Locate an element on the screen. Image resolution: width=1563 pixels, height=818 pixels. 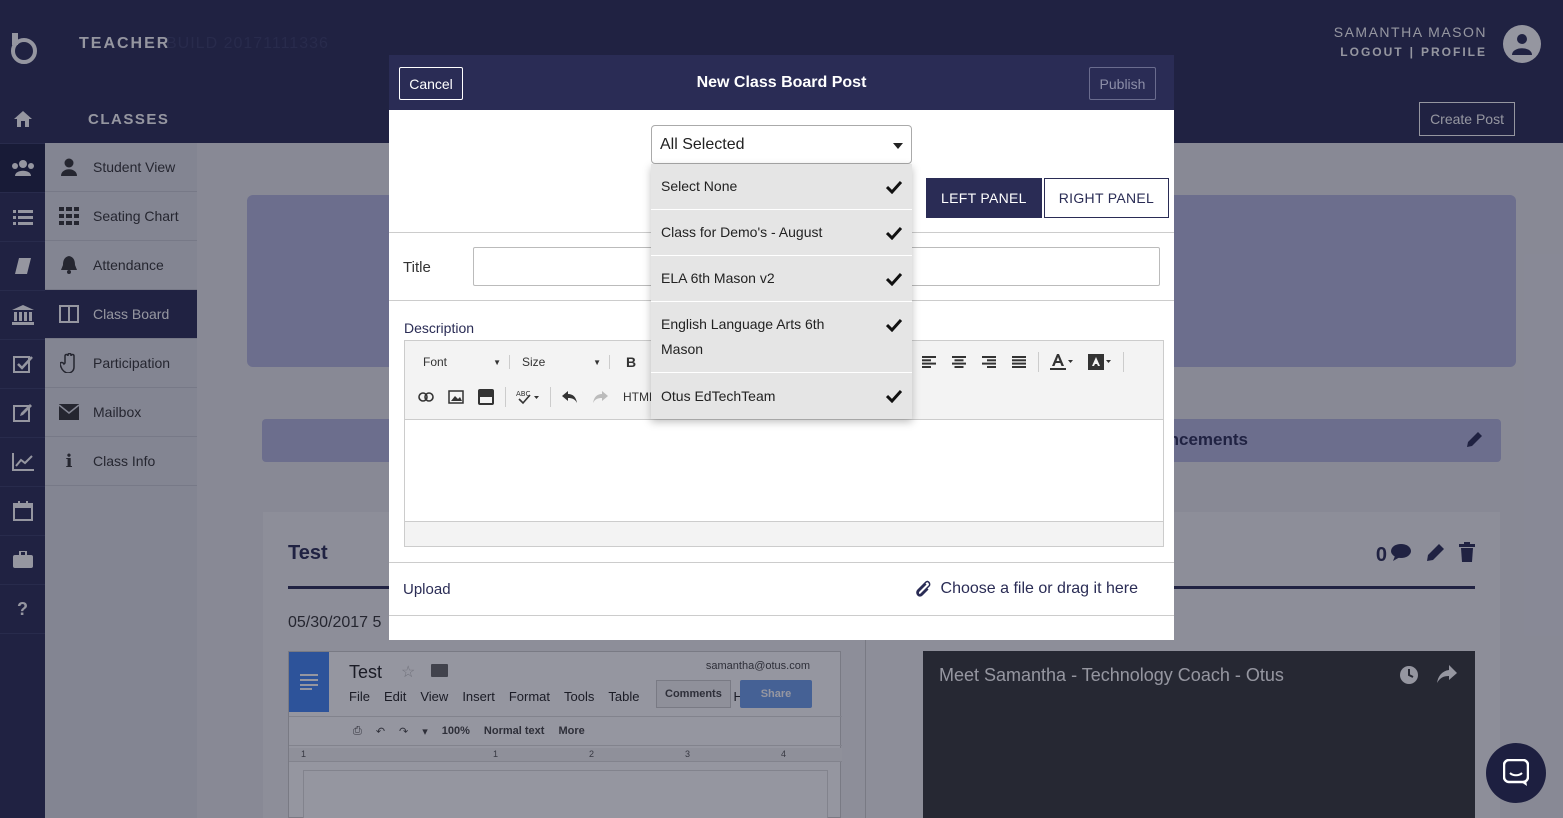
panel-toggle: LEFT PANEL RIGHT PANEL is located at coordinates (1048, 198).